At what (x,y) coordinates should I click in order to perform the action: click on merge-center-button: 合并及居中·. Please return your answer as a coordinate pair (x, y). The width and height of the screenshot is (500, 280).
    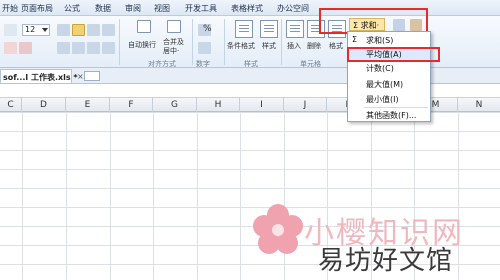
    Looking at the image, I should click on (176, 47).